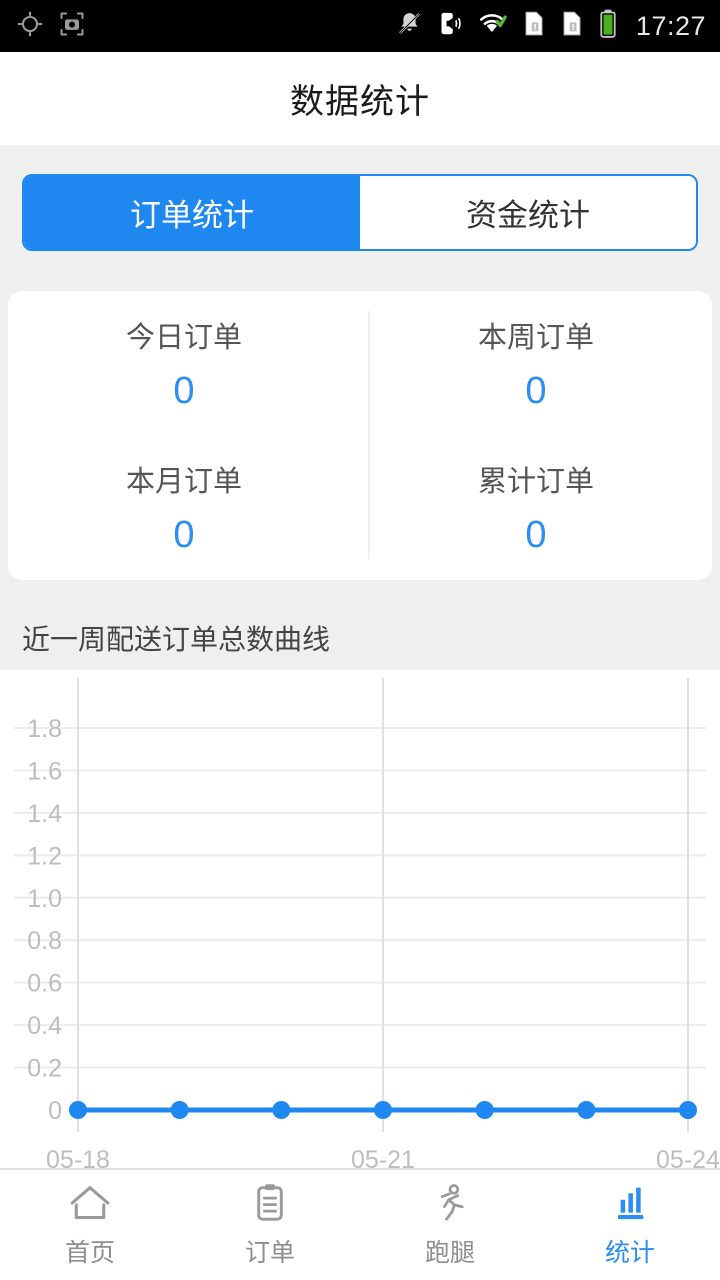  Describe the element at coordinates (78, 1158) in the screenshot. I see `x-axis-tick-label: 05-18` at that location.